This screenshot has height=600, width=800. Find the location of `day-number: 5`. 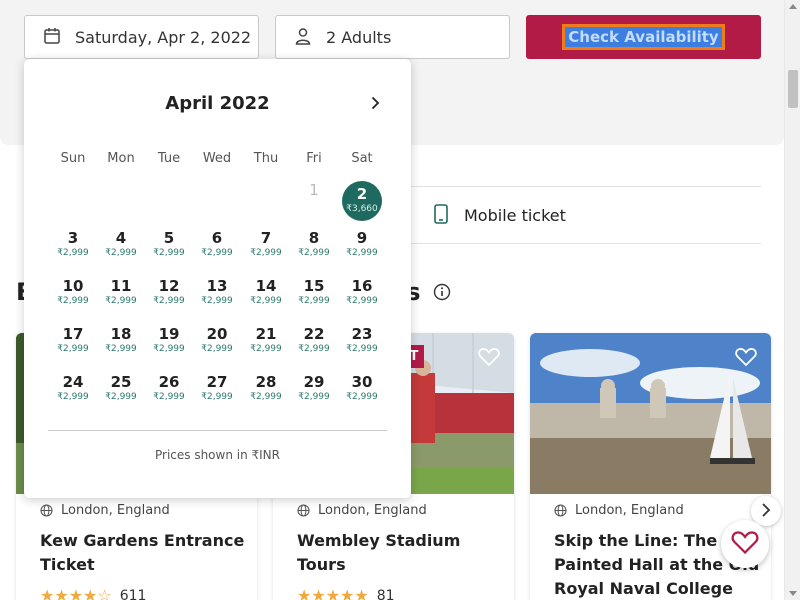

day-number: 5 is located at coordinates (169, 238).